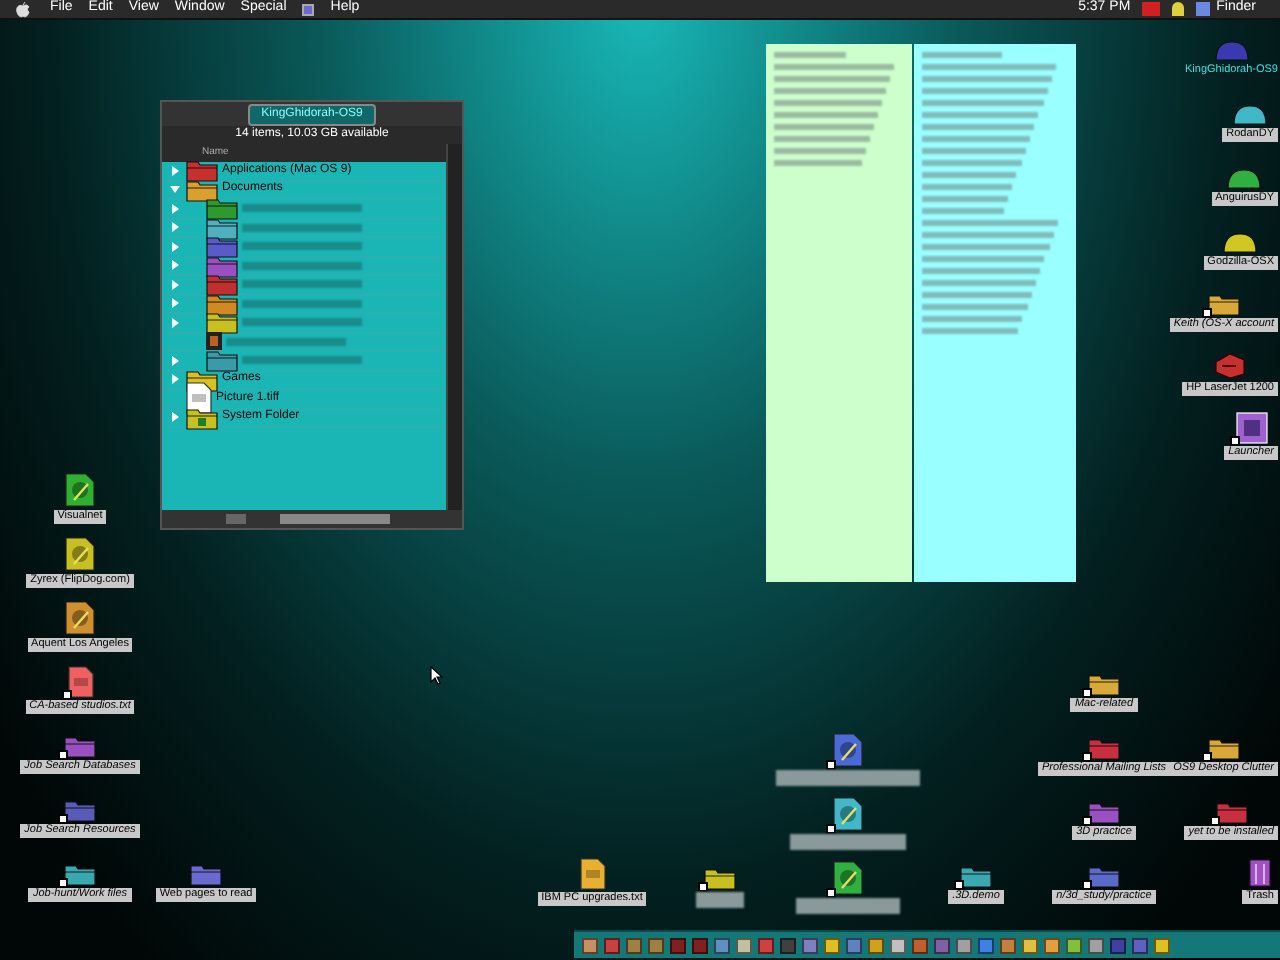 The width and height of the screenshot is (1280, 960). Describe the element at coordinates (23, 9) in the screenshot. I see `apple-icon` at that location.